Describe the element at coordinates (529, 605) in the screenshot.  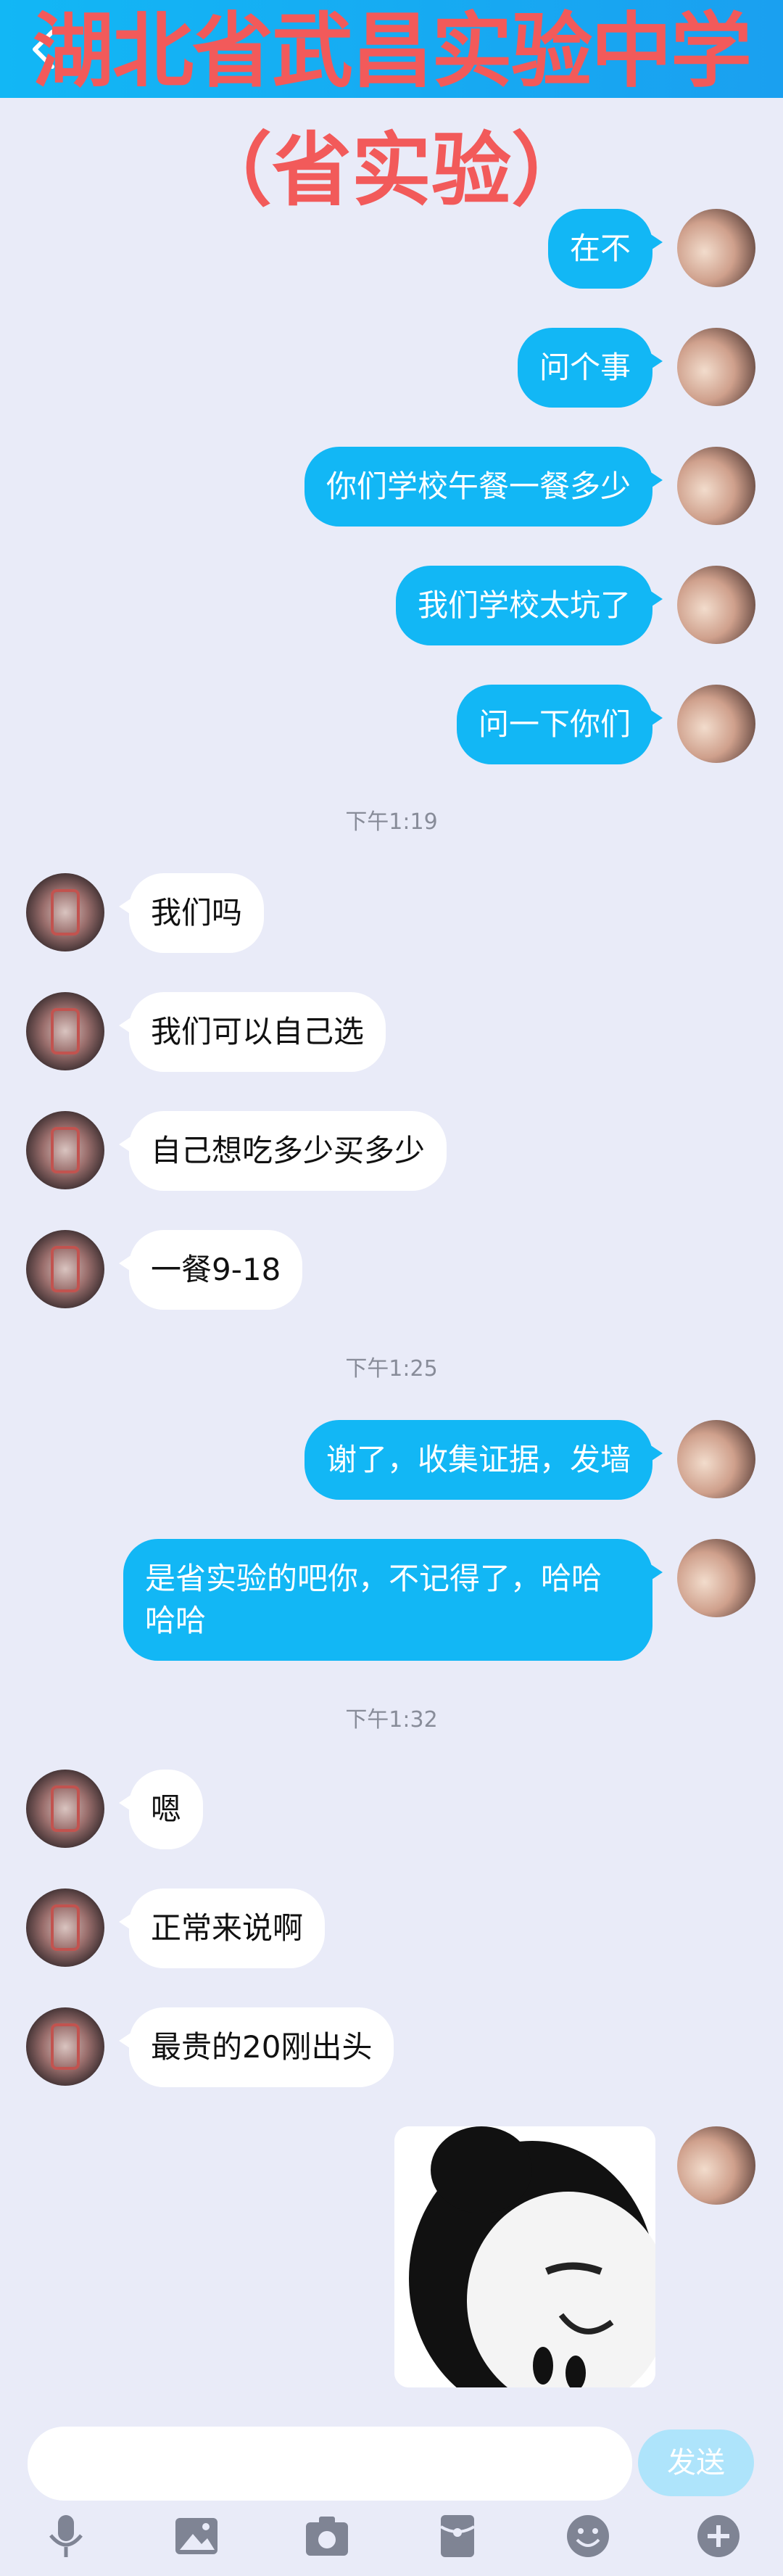
I see `message-bubble: 我们学校太坑了` at that location.